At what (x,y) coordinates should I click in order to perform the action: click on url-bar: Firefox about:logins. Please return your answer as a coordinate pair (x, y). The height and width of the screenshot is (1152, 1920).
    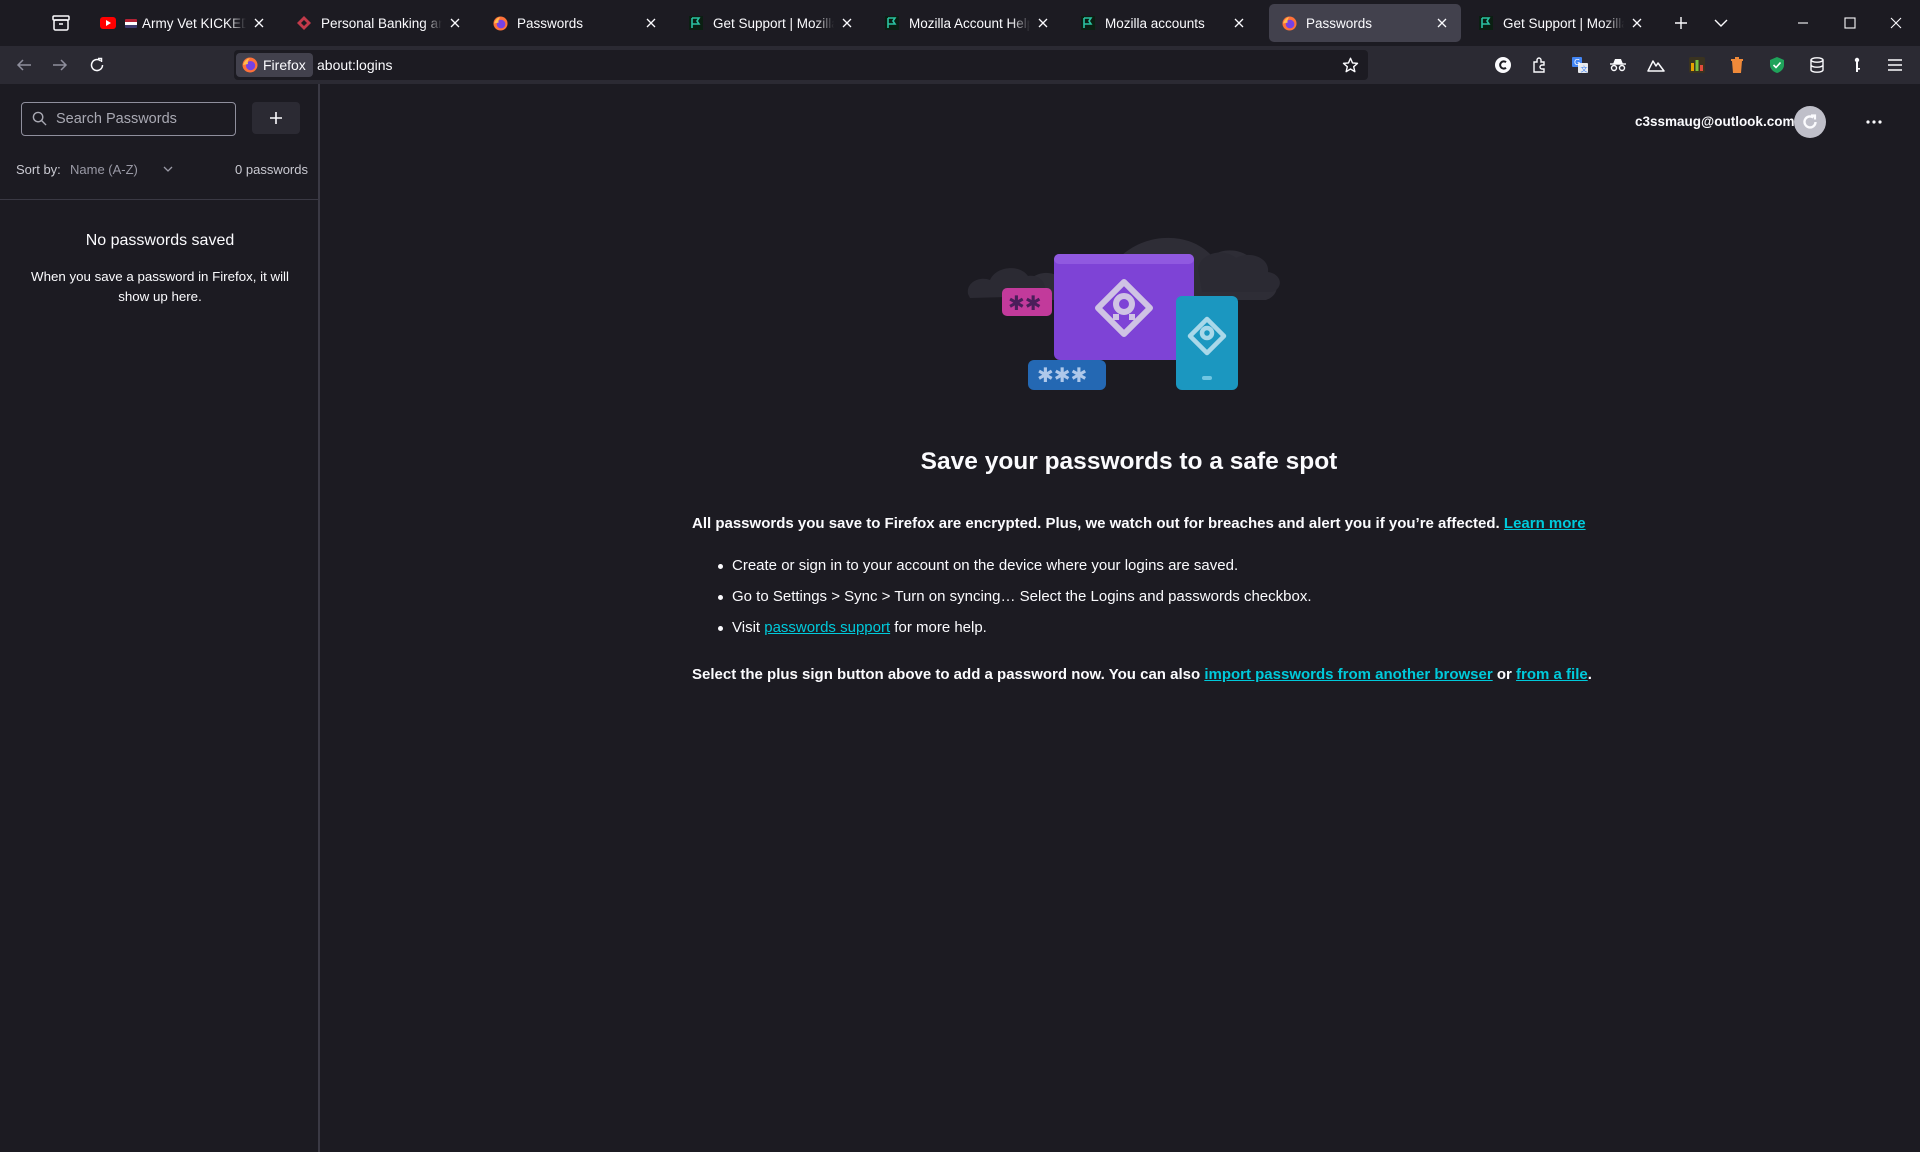
    Looking at the image, I should click on (801, 65).